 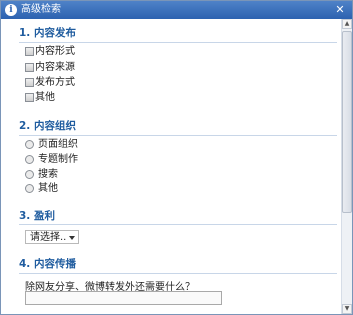 I want to click on section-title-content-organization: 2. 内容组织, so click(x=47, y=126).